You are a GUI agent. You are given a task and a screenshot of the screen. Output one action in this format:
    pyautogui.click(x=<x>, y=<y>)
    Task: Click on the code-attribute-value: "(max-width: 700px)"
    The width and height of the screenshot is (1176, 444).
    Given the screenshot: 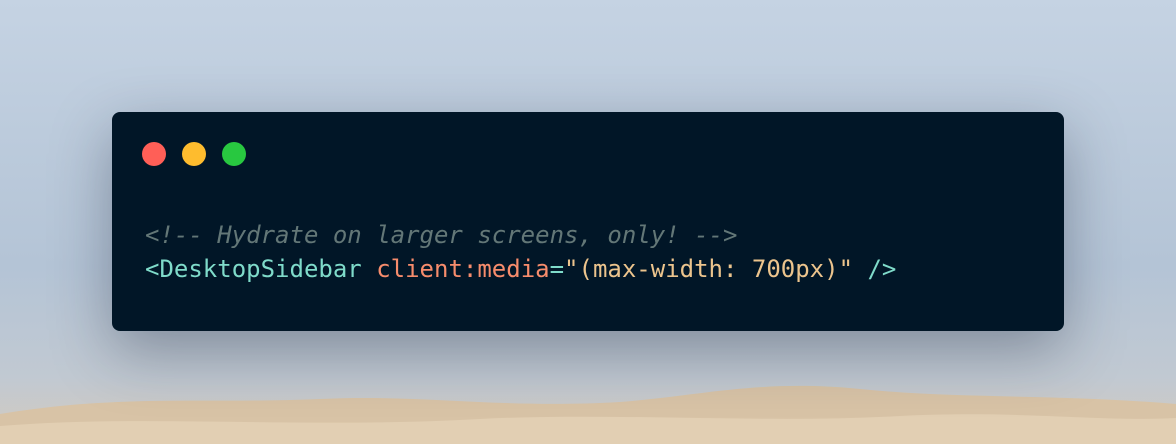 What is the action you would take?
    pyautogui.click(x=709, y=269)
    